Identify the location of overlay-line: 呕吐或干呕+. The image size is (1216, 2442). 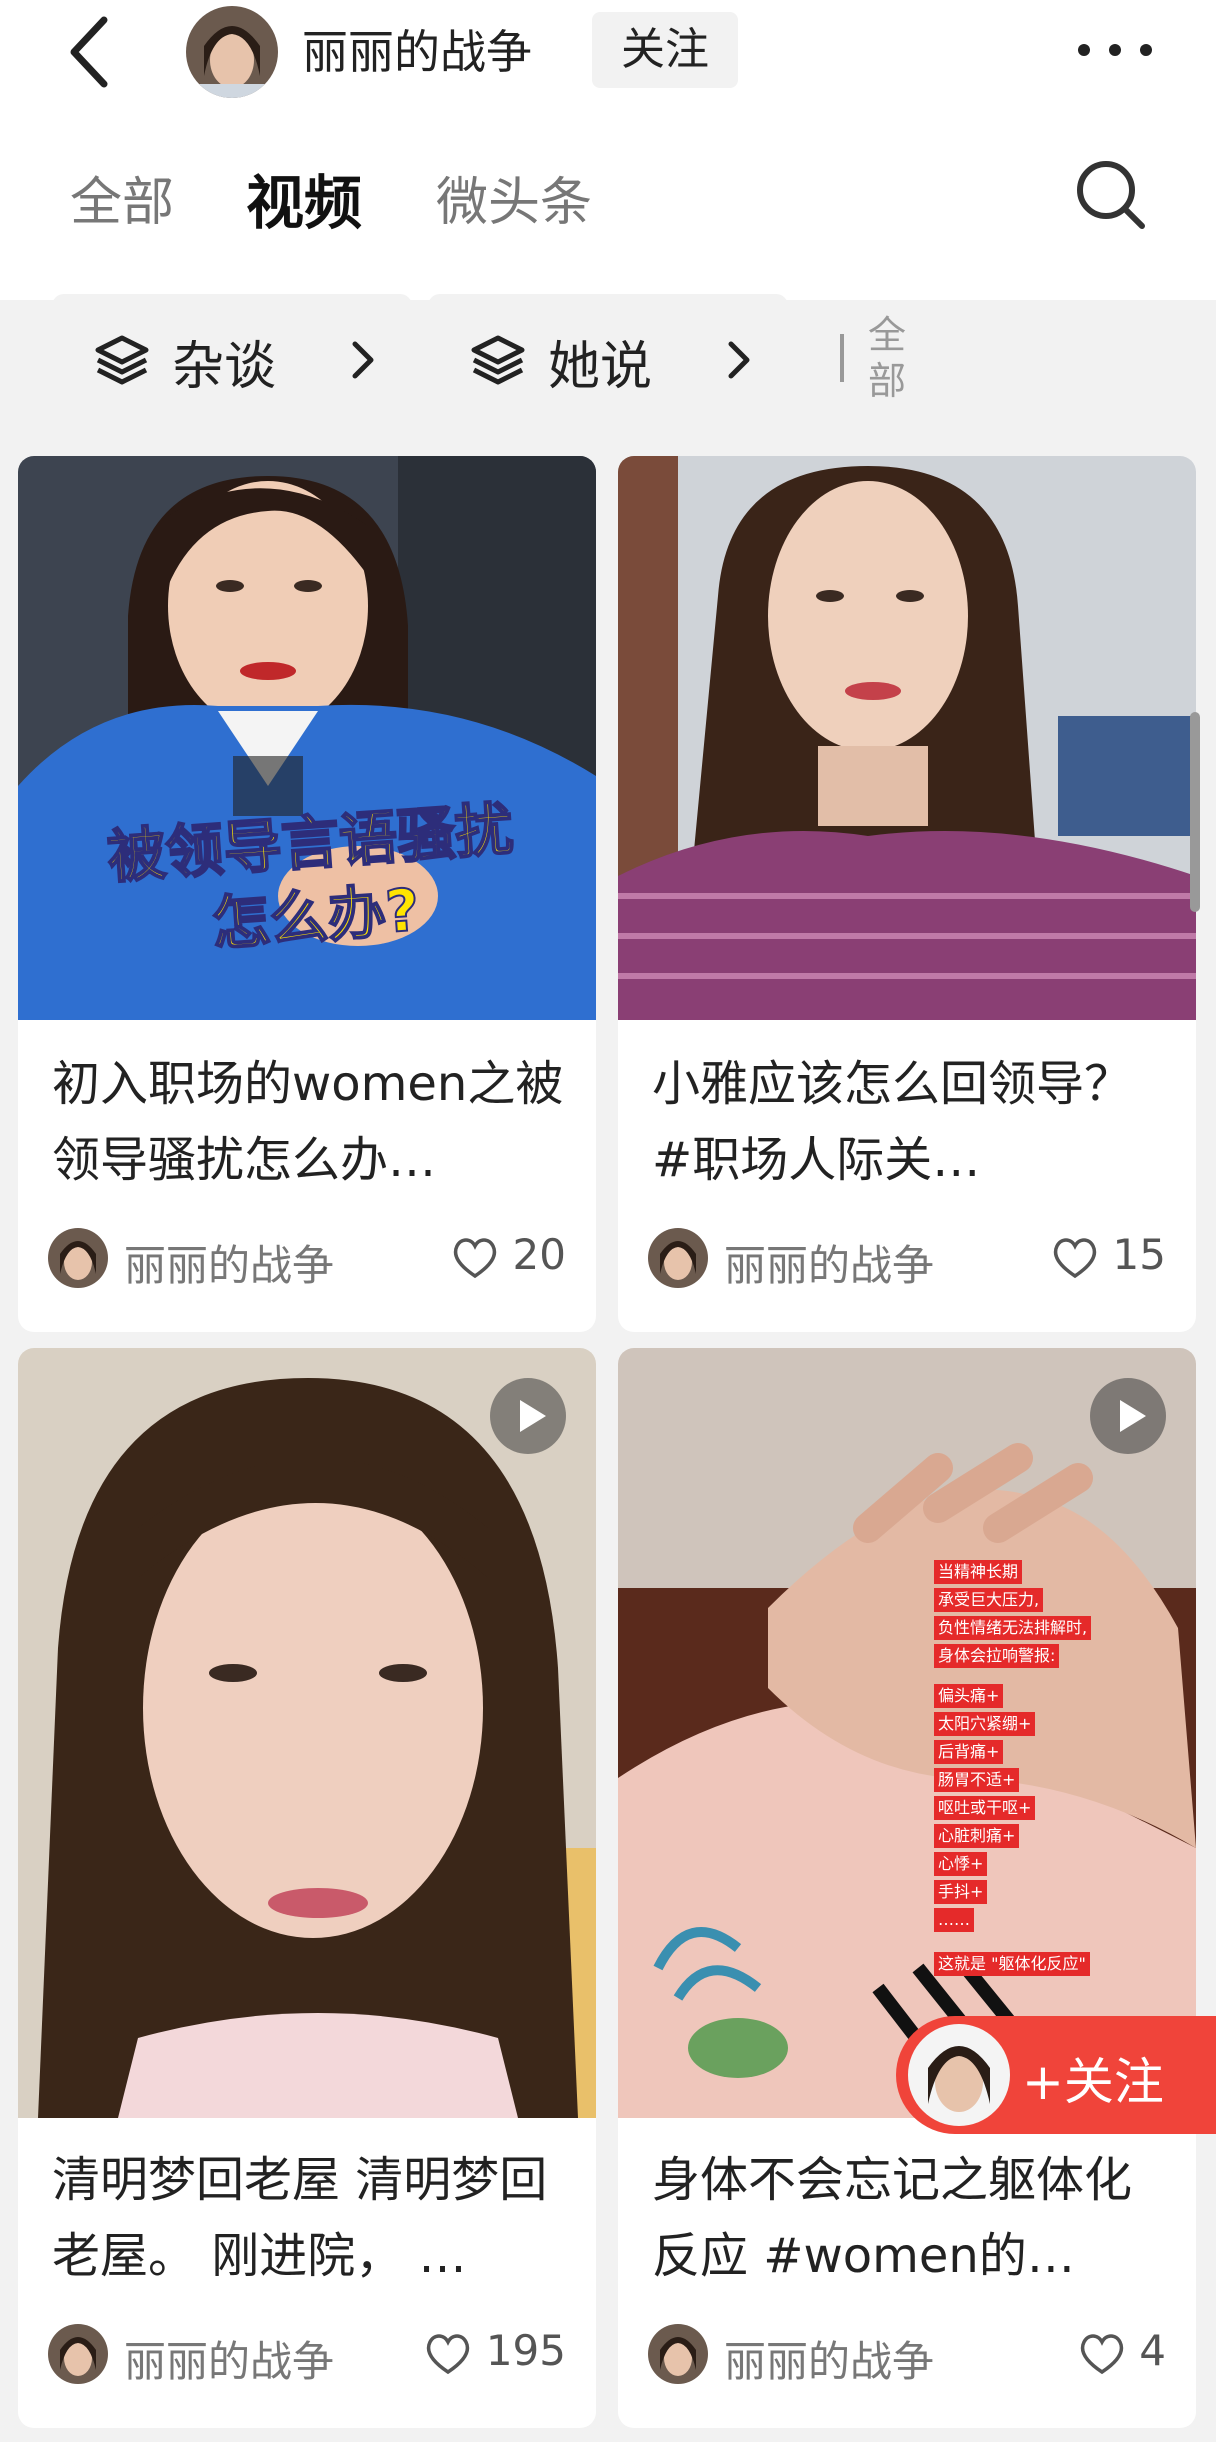
(985, 1808).